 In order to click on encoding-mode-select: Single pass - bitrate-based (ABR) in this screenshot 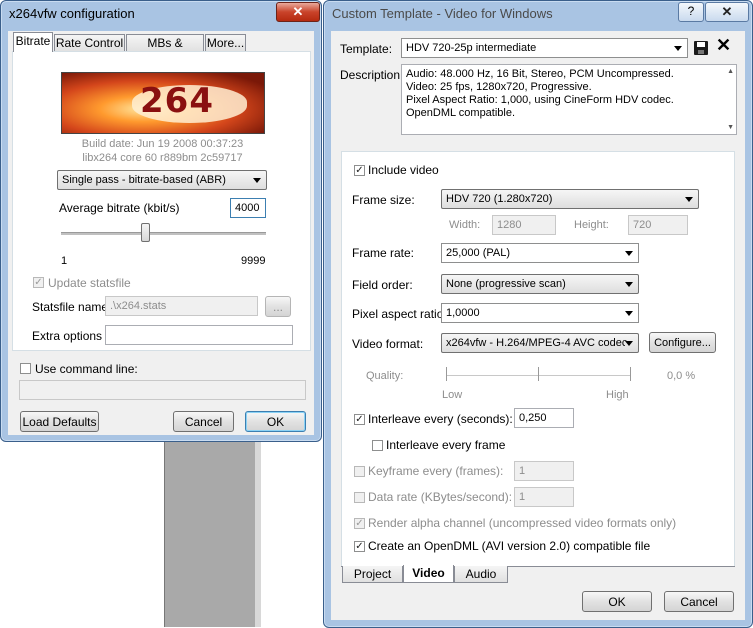, I will do `click(162, 180)`.